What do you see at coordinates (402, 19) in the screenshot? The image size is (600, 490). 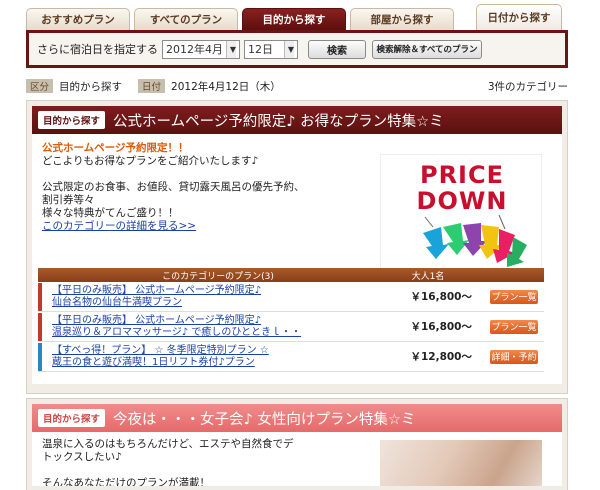 I see `tab-by-room: 部屋から探す` at bounding box center [402, 19].